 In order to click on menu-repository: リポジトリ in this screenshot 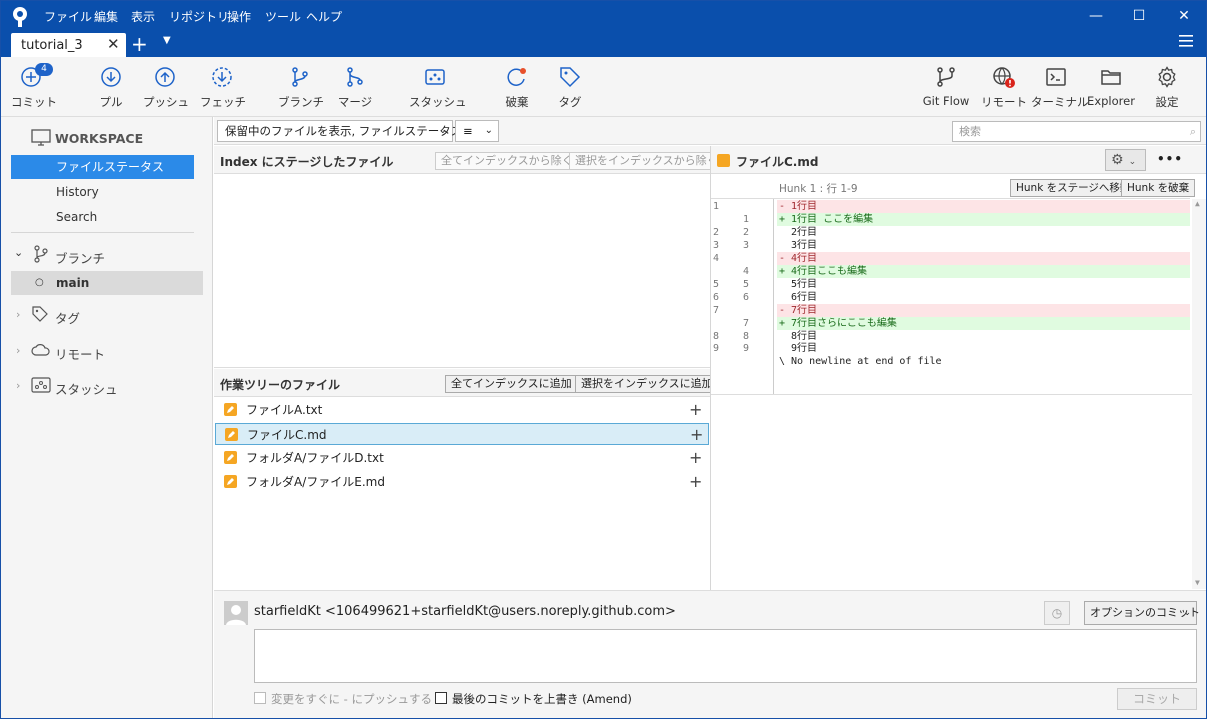, I will do `click(199, 16)`.